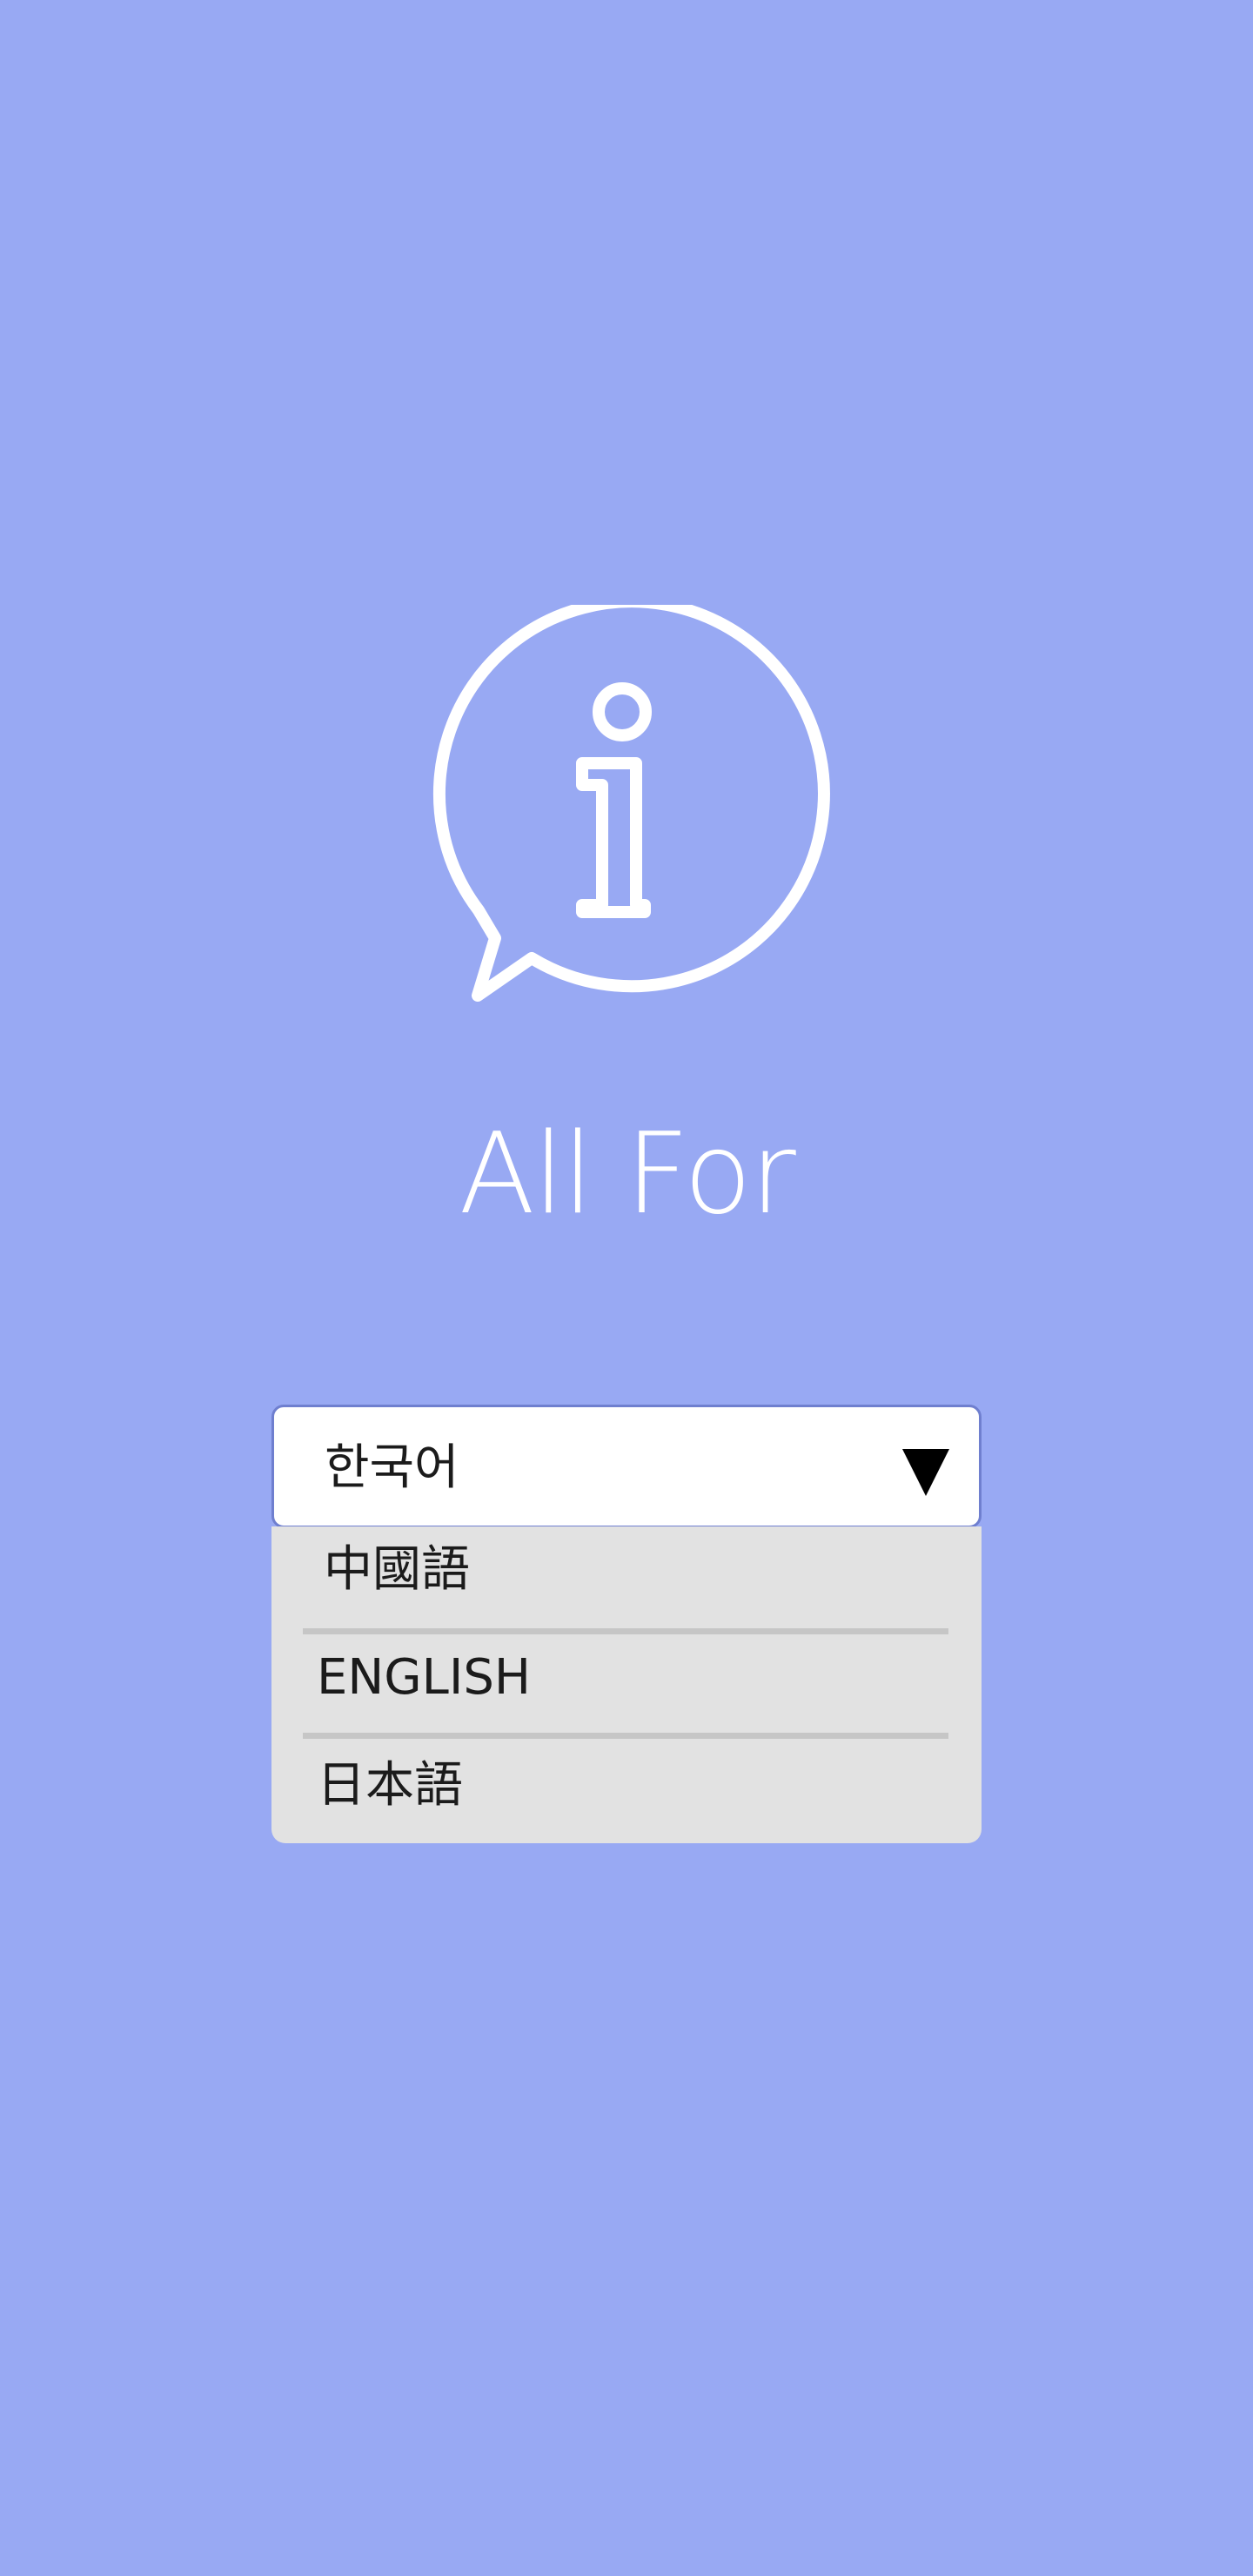  What do you see at coordinates (626, 1466) in the screenshot?
I see `language-select: 한국어` at bounding box center [626, 1466].